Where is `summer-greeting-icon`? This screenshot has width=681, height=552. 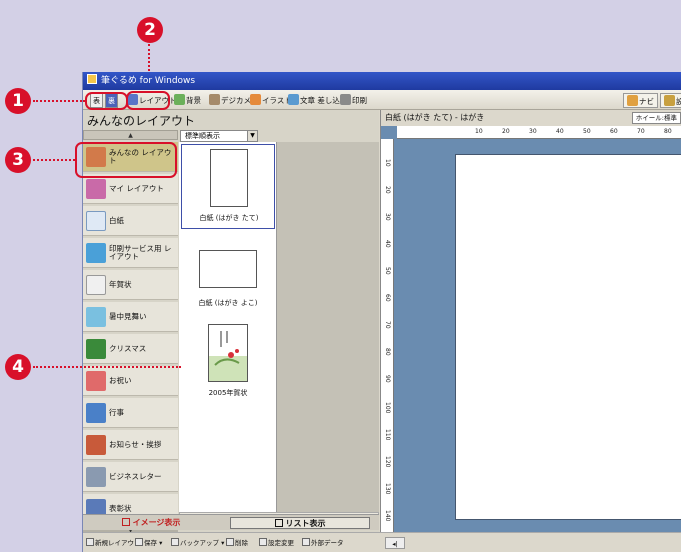
summer-greeting-icon is located at coordinates (96, 317).